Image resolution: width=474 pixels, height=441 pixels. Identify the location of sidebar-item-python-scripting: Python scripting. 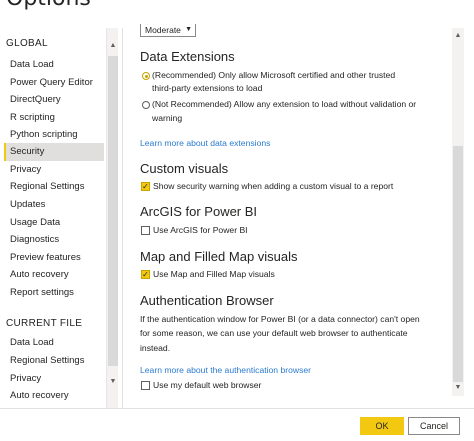
(54, 135).